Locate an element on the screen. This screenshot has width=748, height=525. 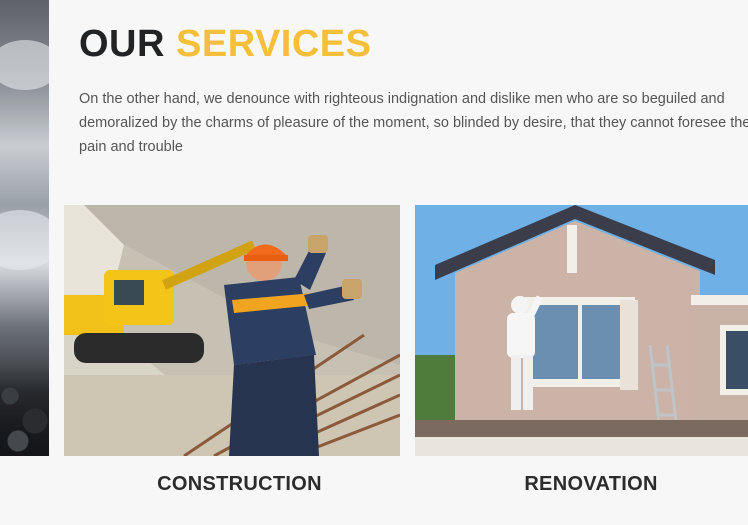
section-title-part2: SERVICES is located at coordinates (274, 44).